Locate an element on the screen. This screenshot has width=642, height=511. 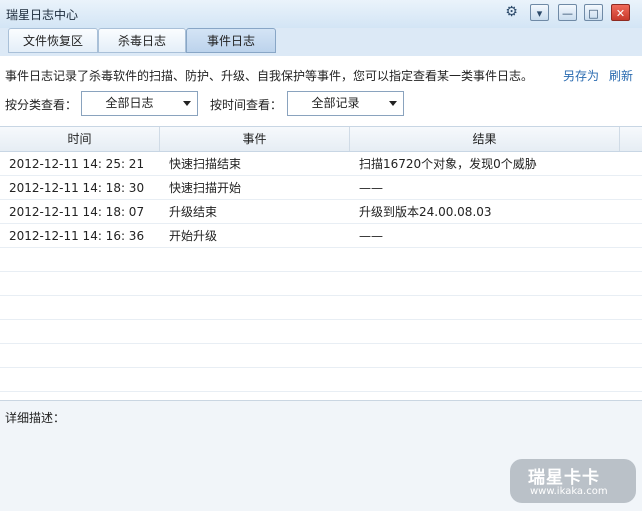
cell-event: 开始升级 is located at coordinates (193, 236).